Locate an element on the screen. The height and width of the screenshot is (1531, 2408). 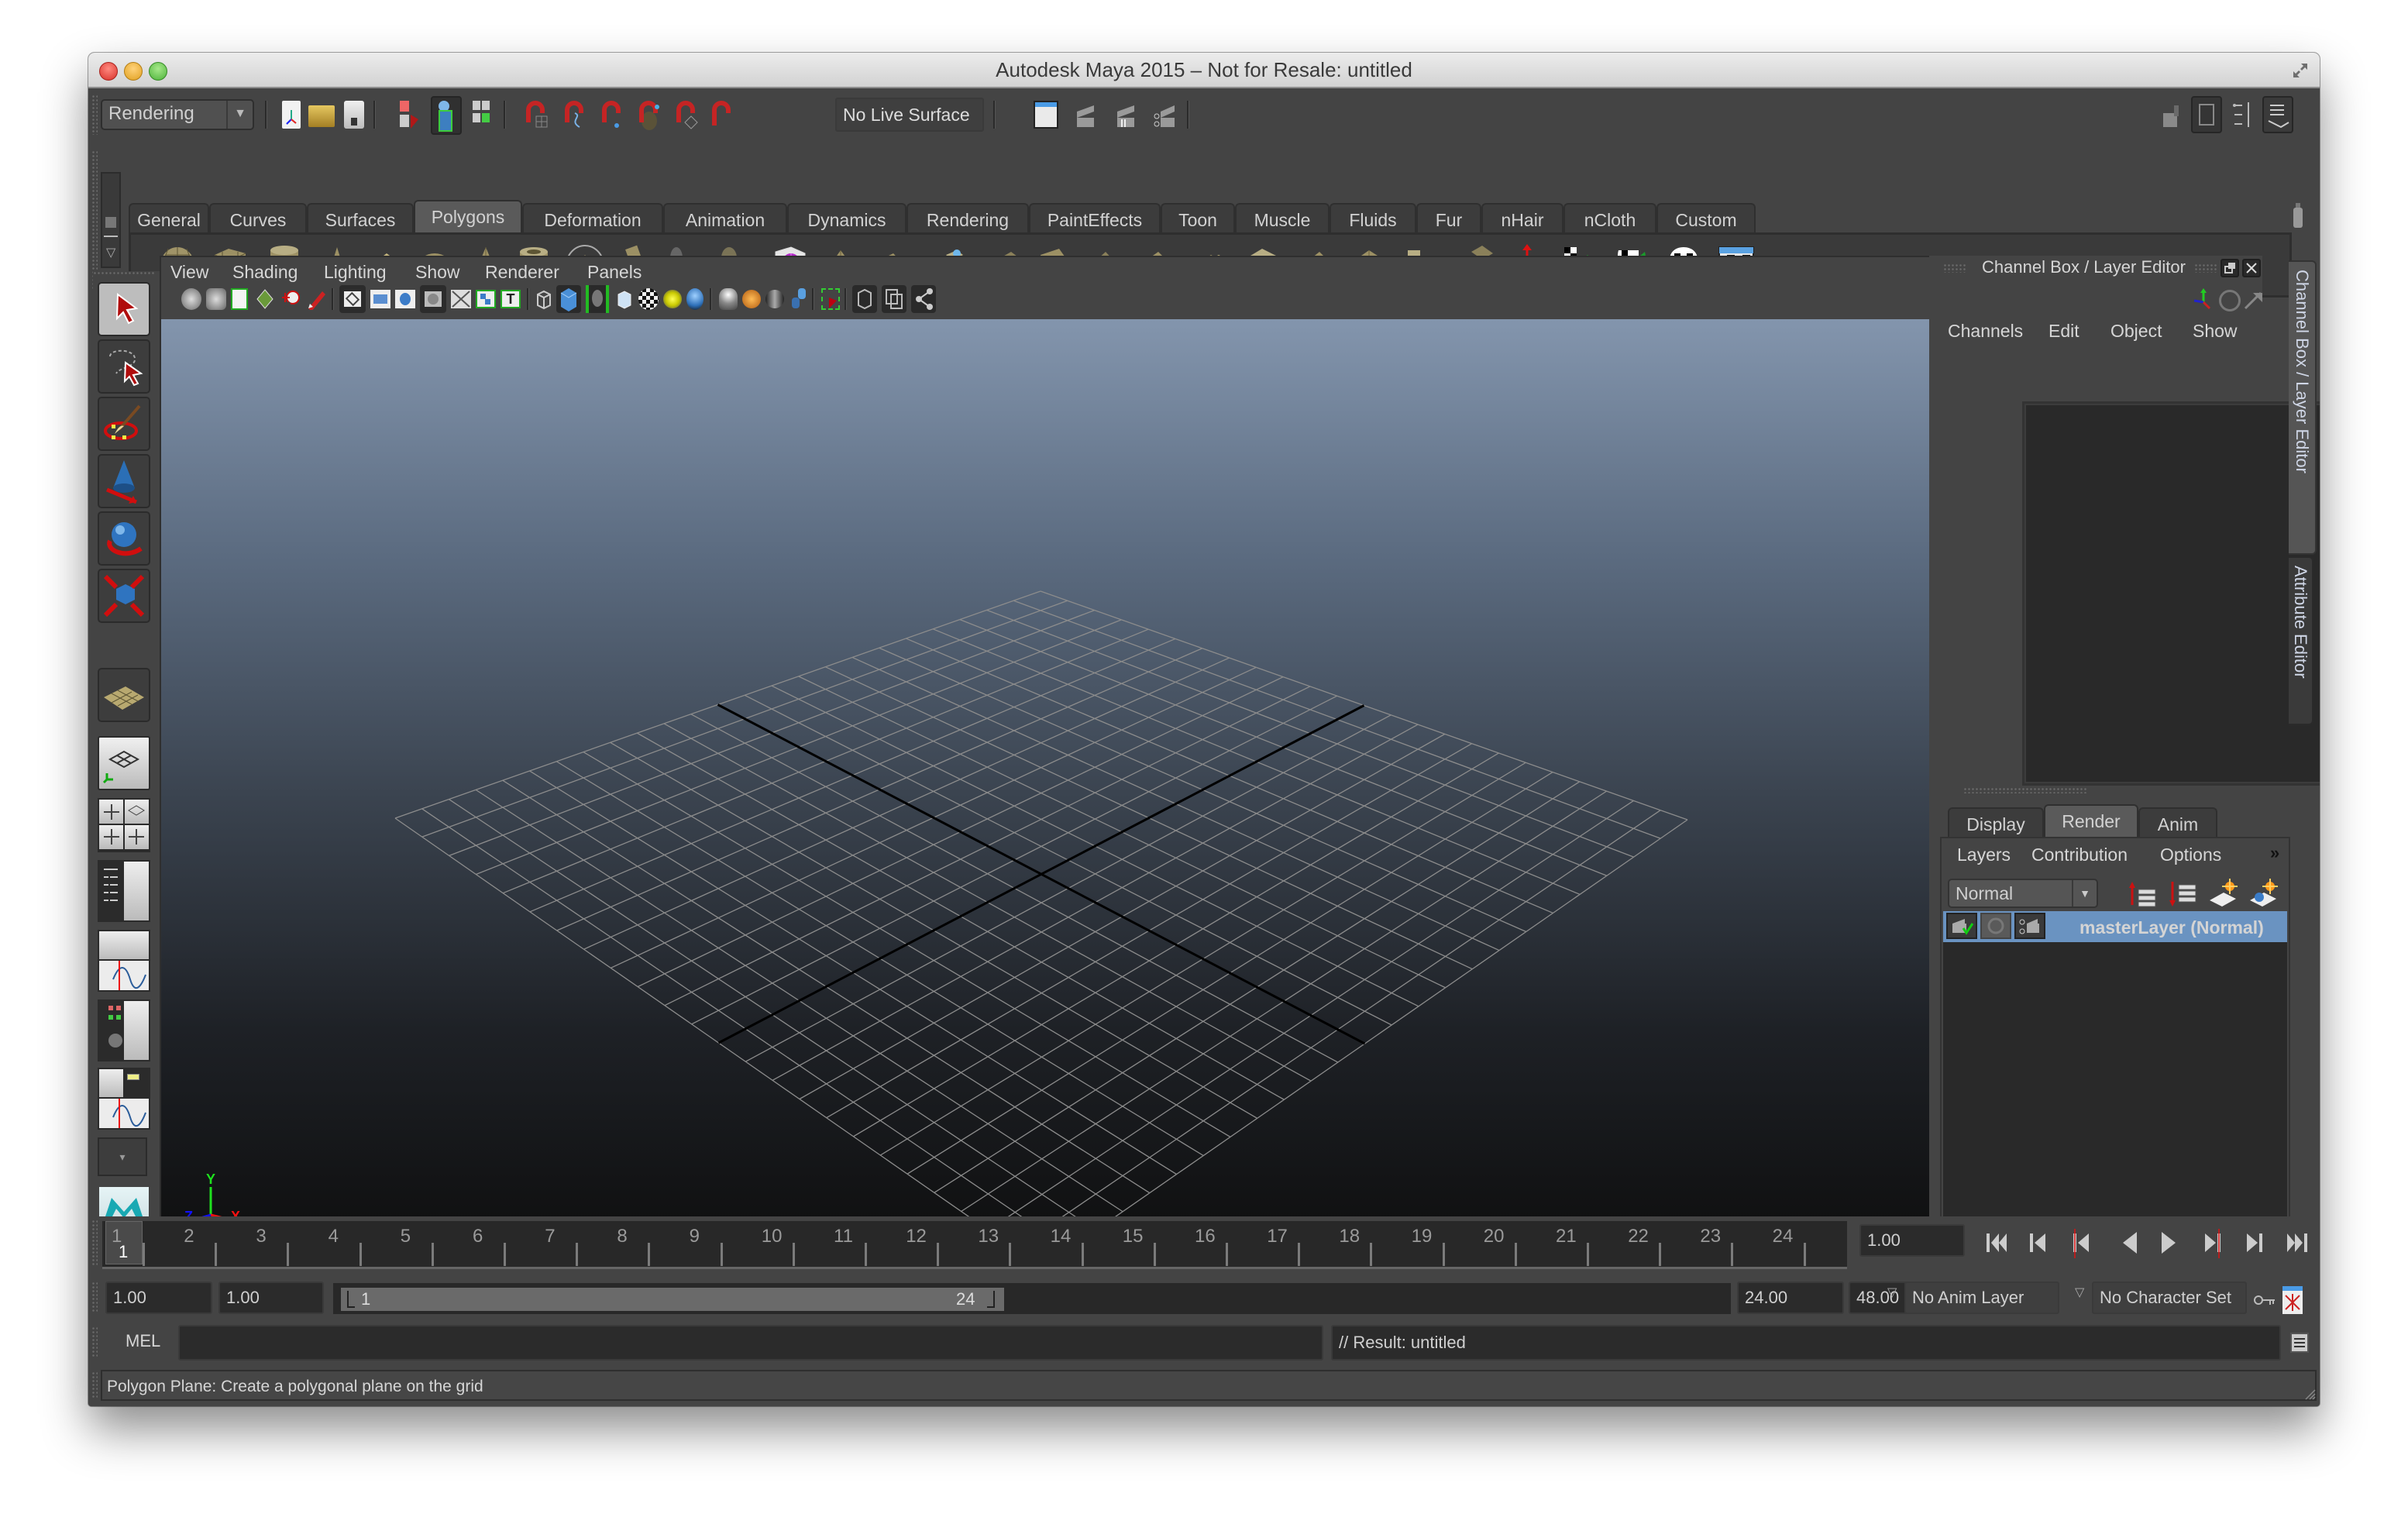
command-input is located at coordinates (750, 1343).